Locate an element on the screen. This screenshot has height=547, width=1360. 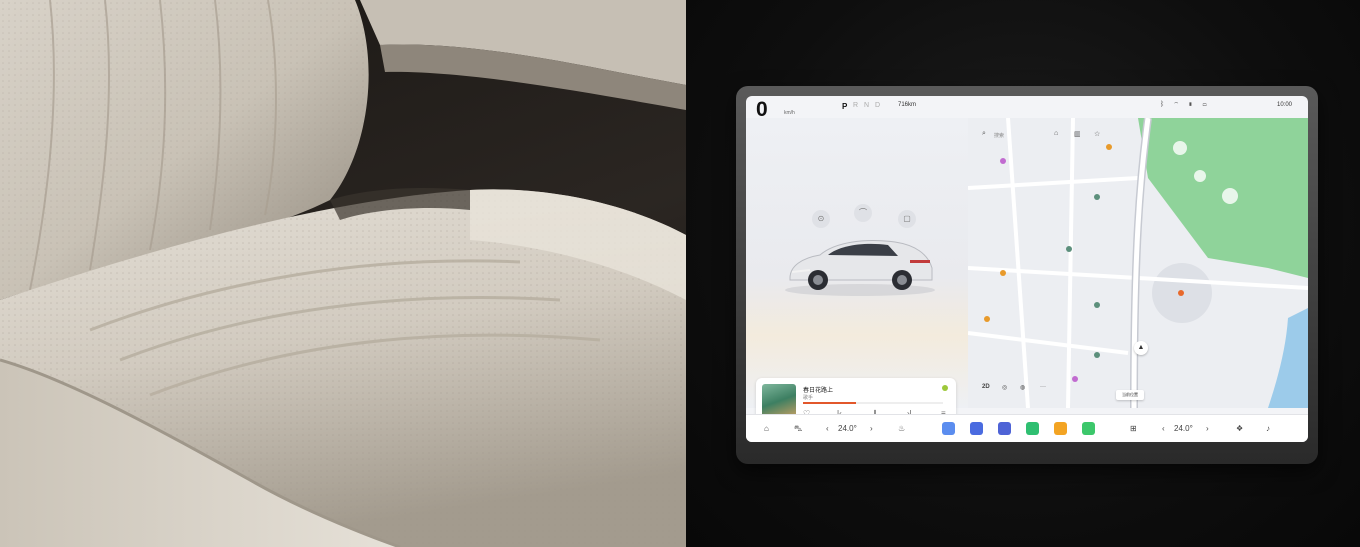
favorite-icon: ☆ is located at coordinates (1097, 134).